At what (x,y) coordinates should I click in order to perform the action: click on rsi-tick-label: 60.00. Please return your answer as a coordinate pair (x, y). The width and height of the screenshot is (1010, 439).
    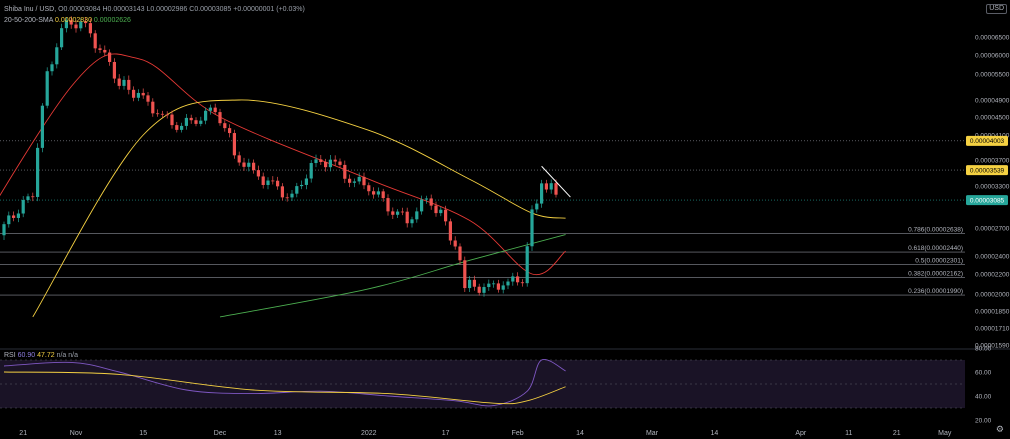
    Looking at the image, I should click on (983, 373).